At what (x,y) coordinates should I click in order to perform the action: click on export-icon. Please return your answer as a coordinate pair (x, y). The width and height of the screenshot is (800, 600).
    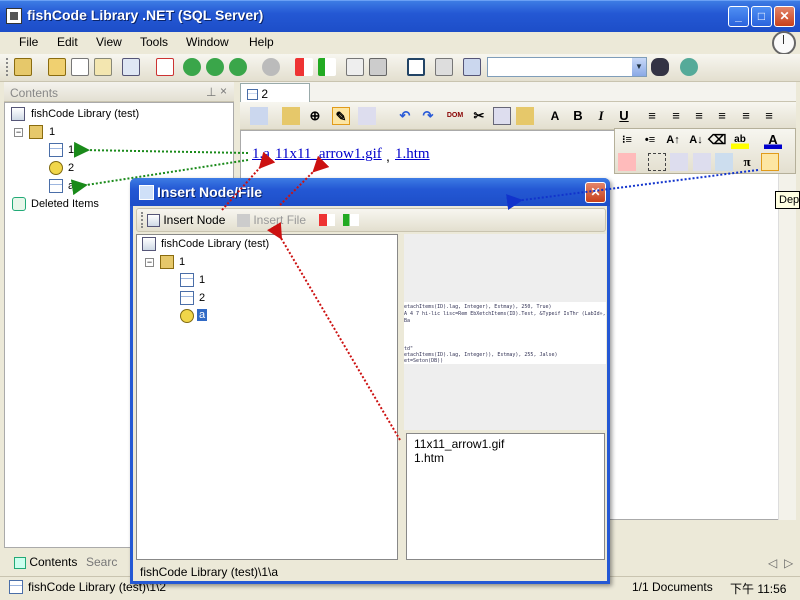
    Looking at the image, I should click on (355, 67).